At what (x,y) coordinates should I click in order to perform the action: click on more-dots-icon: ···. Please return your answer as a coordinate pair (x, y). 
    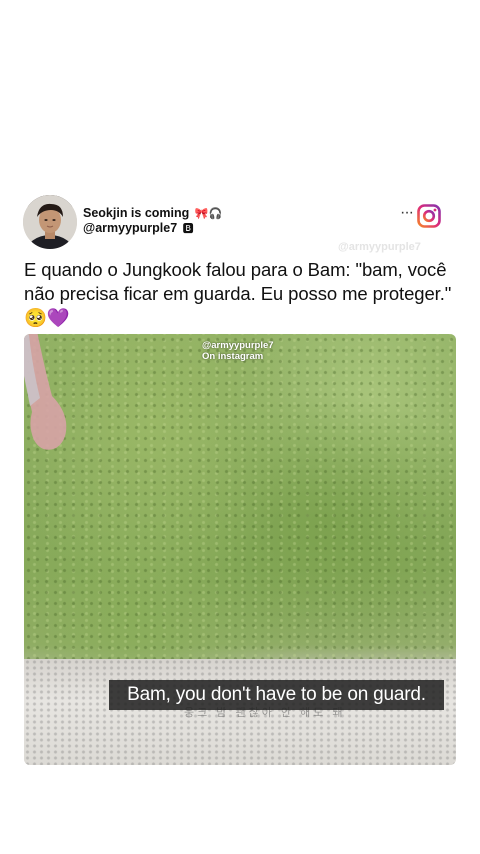
    Looking at the image, I should click on (407, 213).